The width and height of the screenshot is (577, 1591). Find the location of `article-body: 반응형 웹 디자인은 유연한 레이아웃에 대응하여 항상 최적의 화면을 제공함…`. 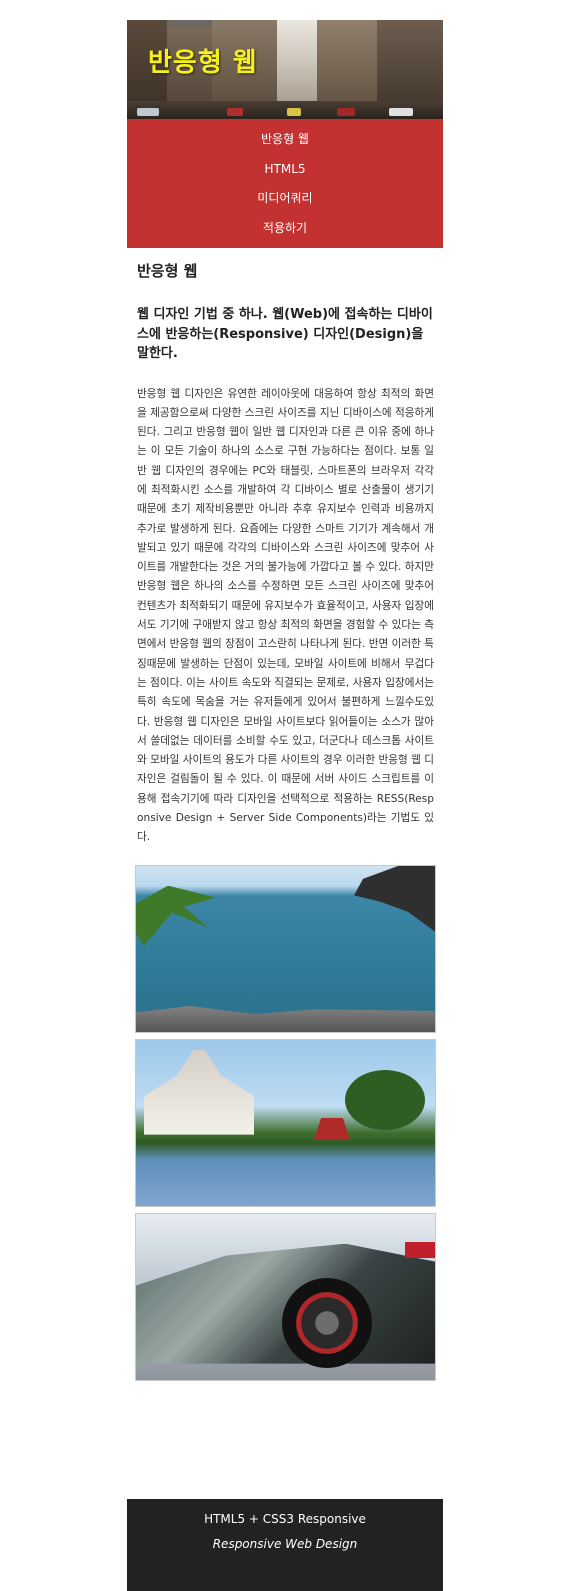

article-body: 반응형 웹 디자인은 유연한 레이아웃에 대응하여 항상 최적의 화면을 제공함… is located at coordinates (285, 615).